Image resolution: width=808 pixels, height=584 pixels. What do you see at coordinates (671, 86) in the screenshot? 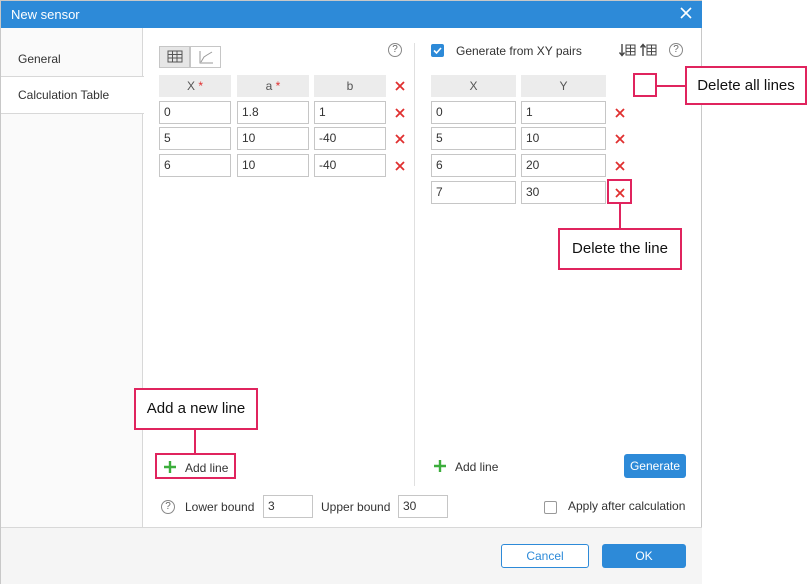
I see `delete-all-connector` at bounding box center [671, 86].